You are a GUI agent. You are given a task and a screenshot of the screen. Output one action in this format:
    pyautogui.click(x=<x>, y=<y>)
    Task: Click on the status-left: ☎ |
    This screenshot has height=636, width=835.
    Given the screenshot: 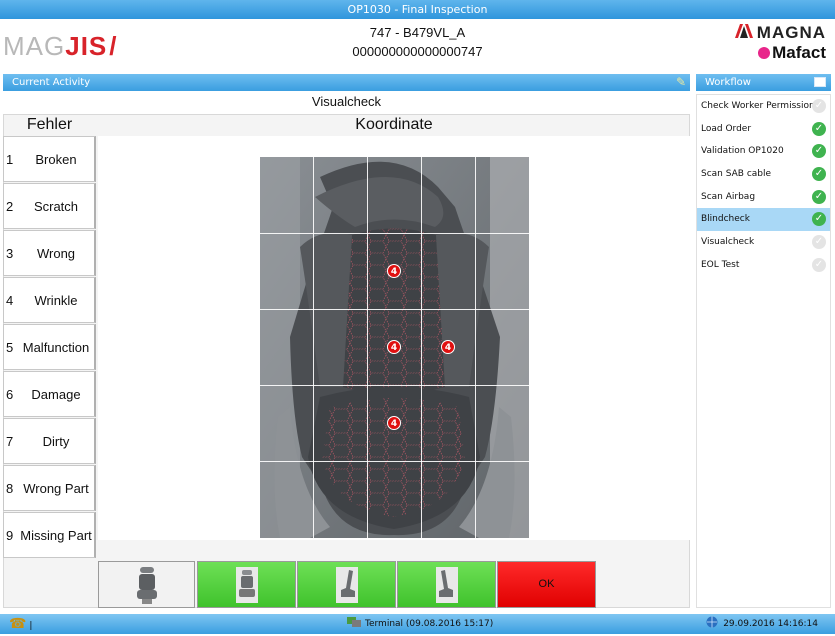 What is the action you would take?
    pyautogui.click(x=20, y=625)
    